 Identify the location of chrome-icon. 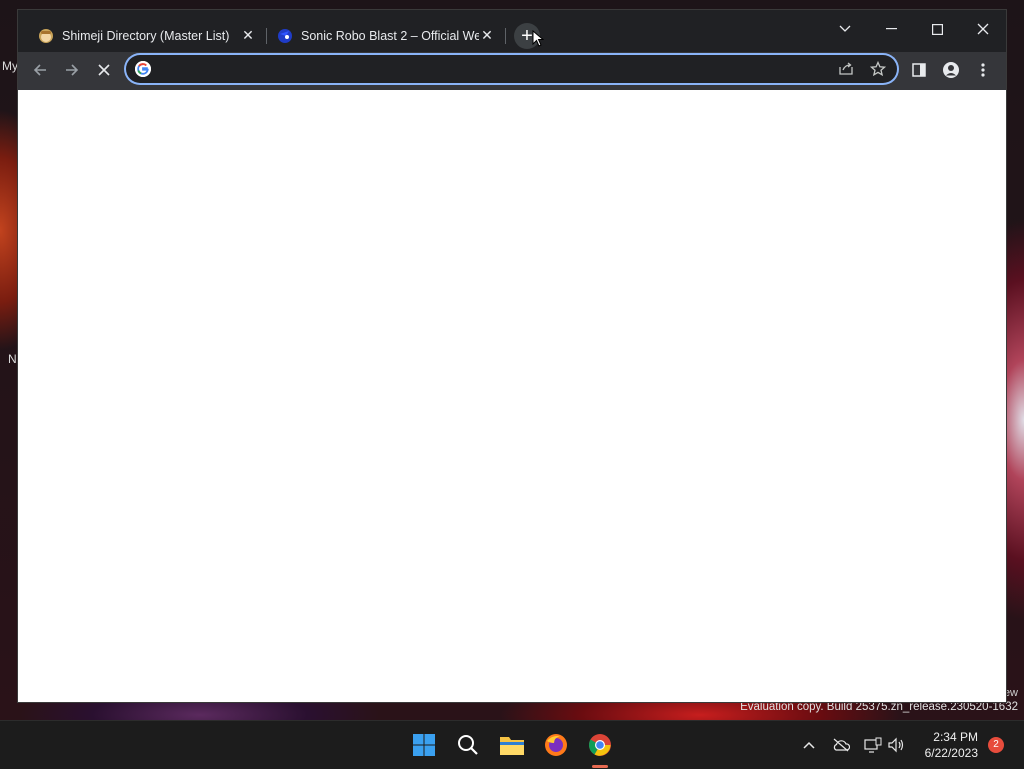
(600, 745).